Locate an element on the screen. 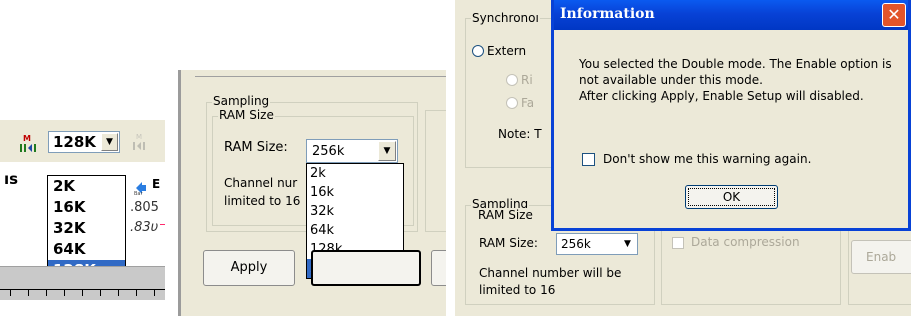 The height and width of the screenshot is (316, 911). divider is located at coordinates (320, 76).